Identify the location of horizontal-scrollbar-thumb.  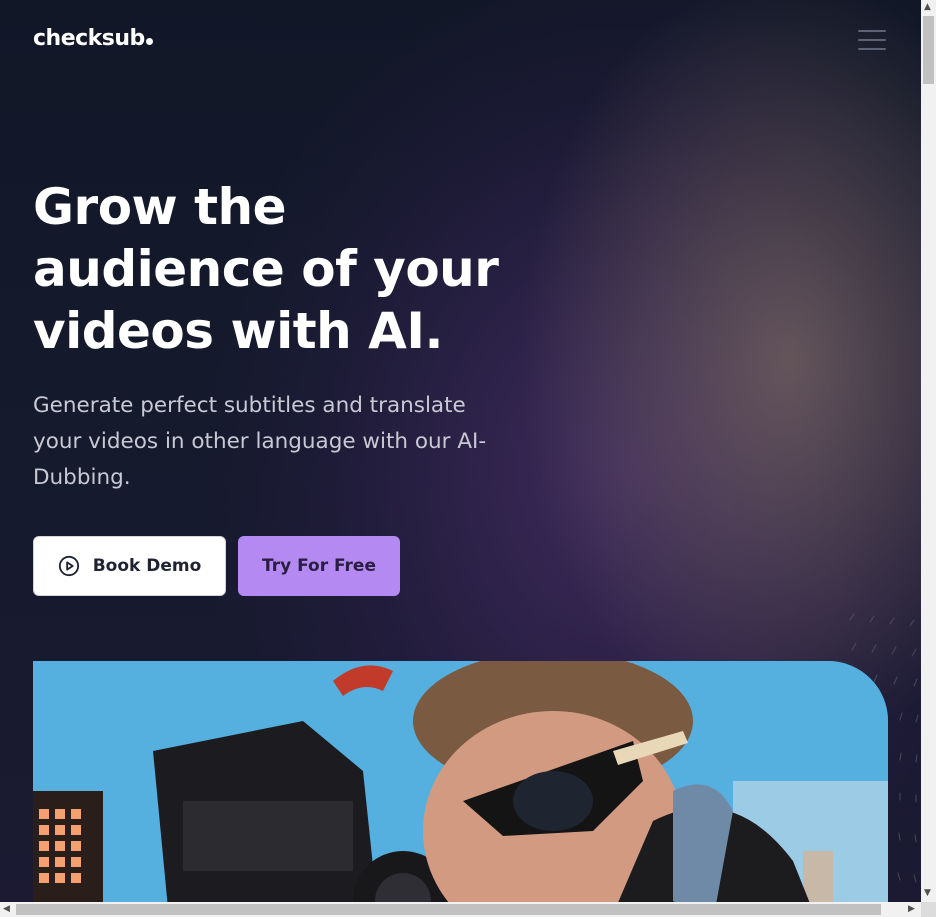
(448, 909).